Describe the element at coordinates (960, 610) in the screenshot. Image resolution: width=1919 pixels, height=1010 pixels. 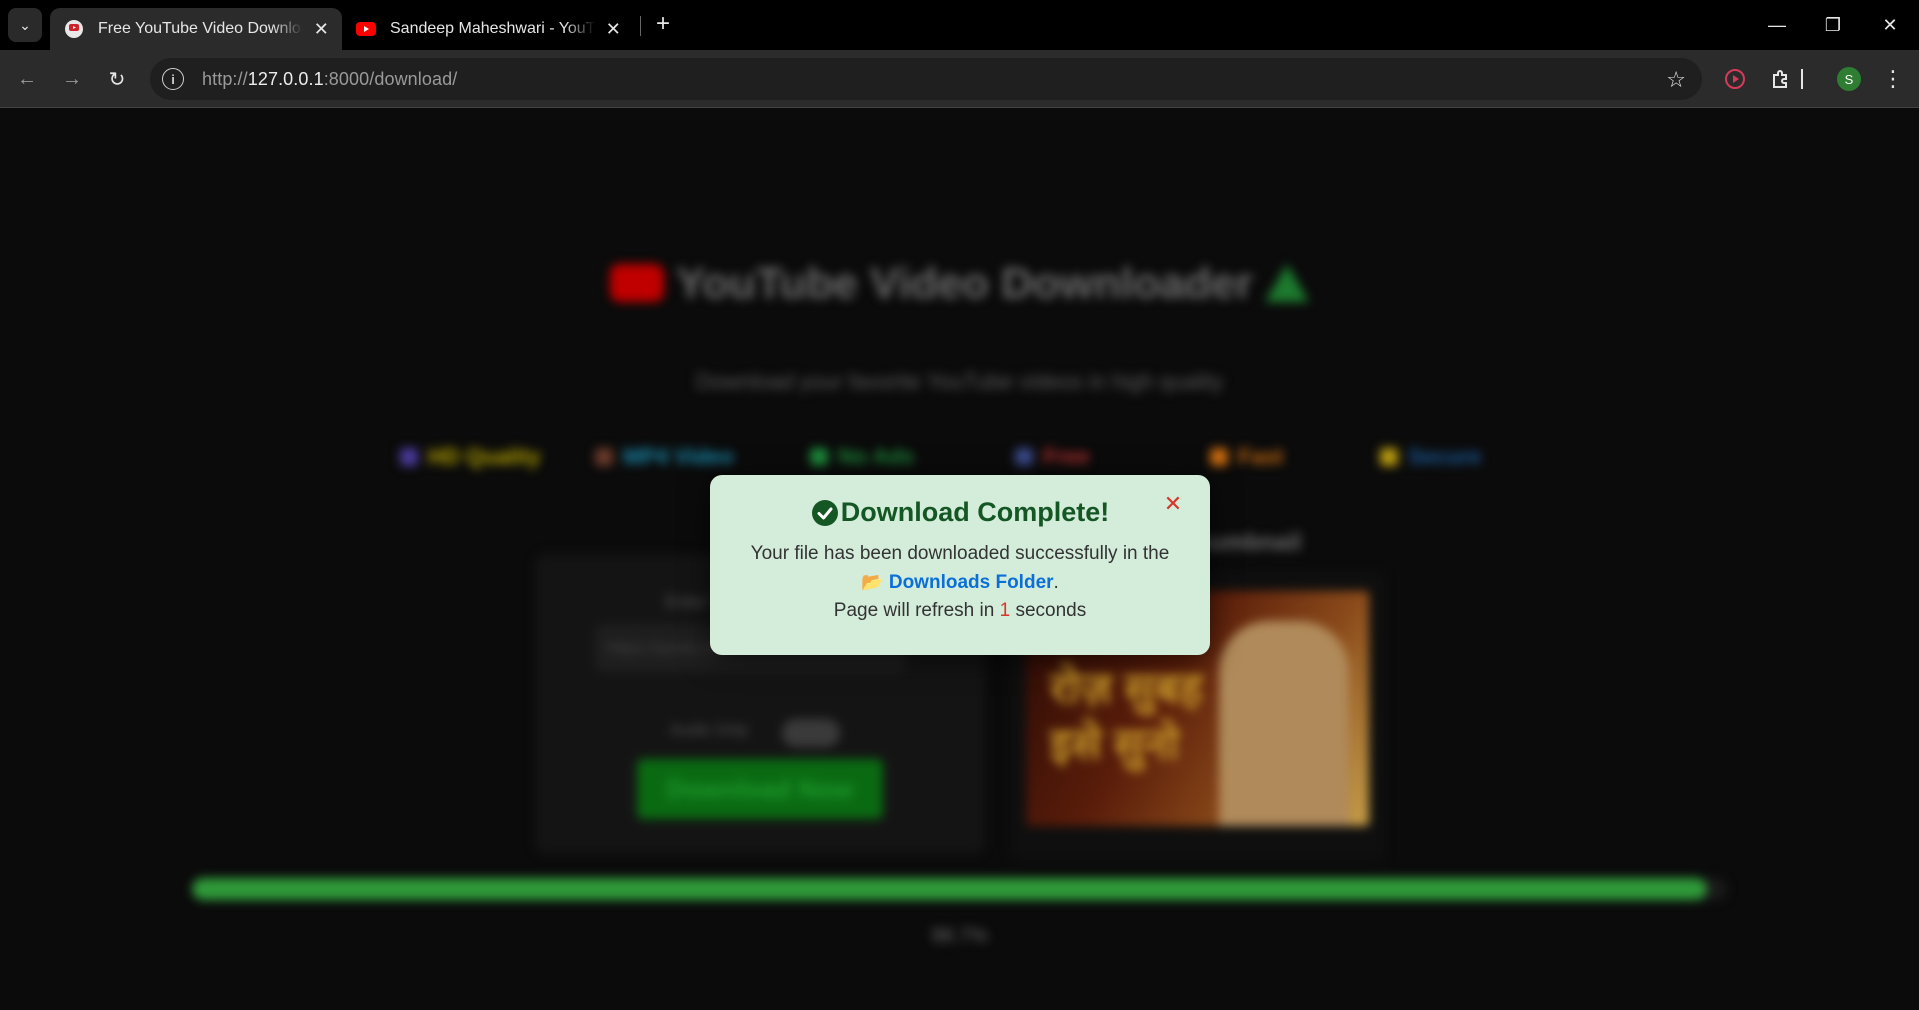
I see `refresh-notice: Page will refresh in 1 seconds` at that location.